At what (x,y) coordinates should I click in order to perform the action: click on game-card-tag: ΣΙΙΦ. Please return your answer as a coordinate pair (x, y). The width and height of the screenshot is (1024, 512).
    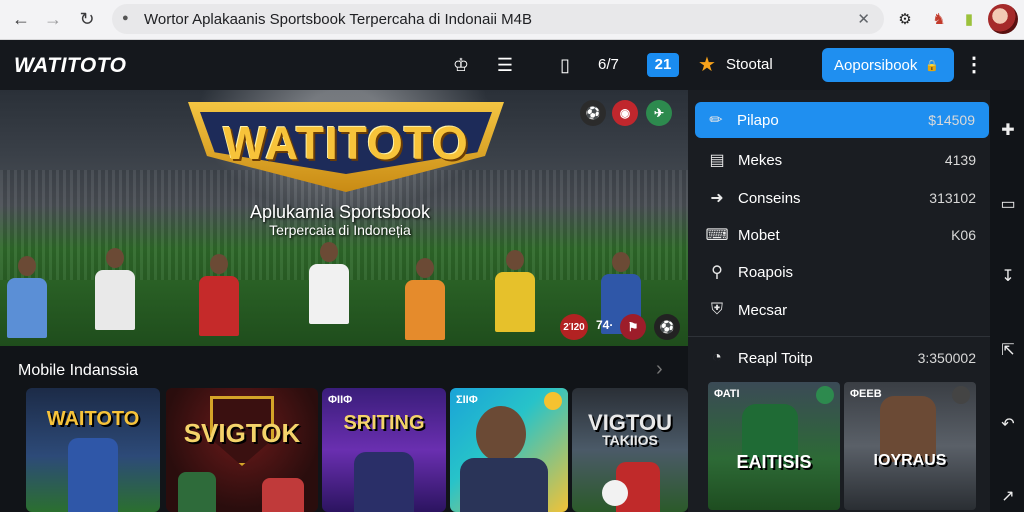
    Looking at the image, I should click on (467, 400).